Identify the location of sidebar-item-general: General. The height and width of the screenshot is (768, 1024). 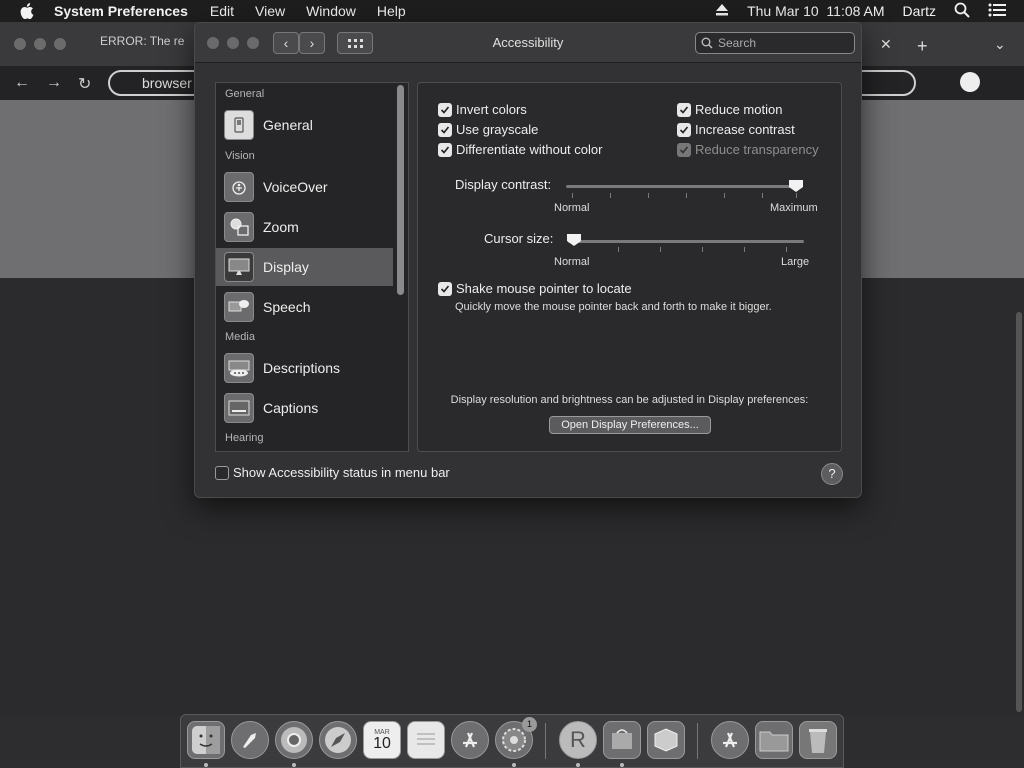
(304, 125).